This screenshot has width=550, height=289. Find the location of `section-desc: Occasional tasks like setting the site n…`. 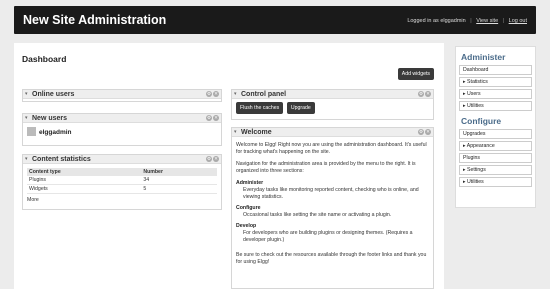

section-desc: Occasional tasks like setting the site n… is located at coordinates (317, 215).